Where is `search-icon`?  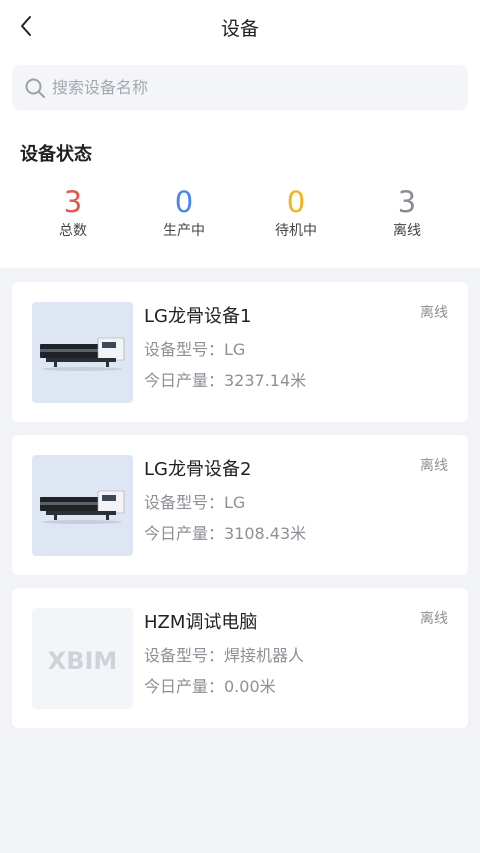
search-icon is located at coordinates (35, 88).